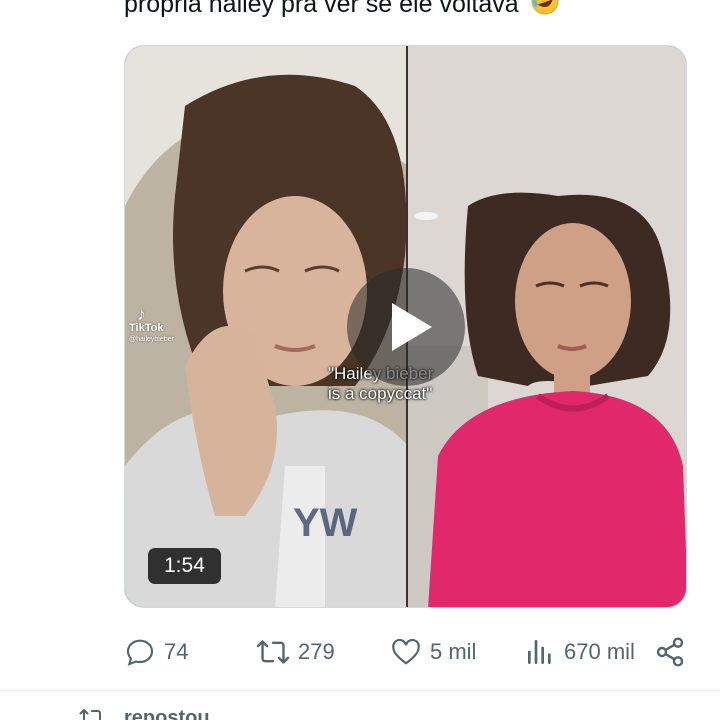  I want to click on tweet-action-bar: 74 279 5 mil 670 mil, so click(407, 652).